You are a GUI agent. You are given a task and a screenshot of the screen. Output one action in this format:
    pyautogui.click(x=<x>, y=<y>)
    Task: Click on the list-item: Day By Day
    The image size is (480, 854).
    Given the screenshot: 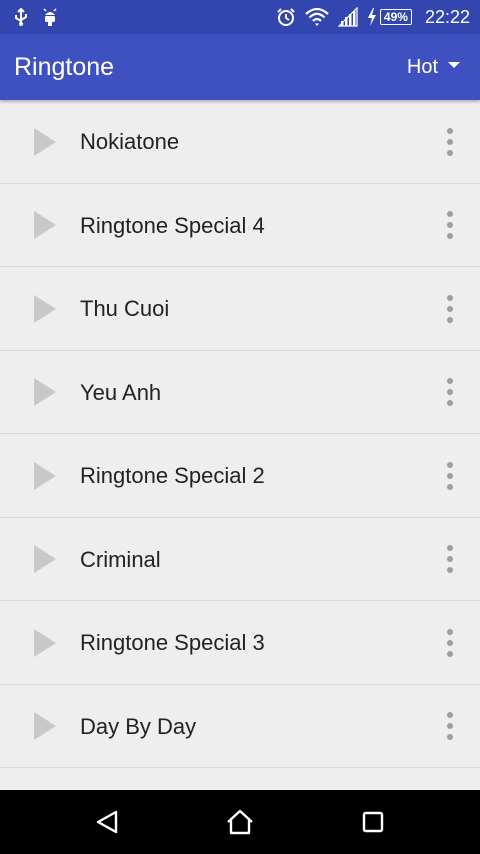 What is the action you would take?
    pyautogui.click(x=240, y=726)
    